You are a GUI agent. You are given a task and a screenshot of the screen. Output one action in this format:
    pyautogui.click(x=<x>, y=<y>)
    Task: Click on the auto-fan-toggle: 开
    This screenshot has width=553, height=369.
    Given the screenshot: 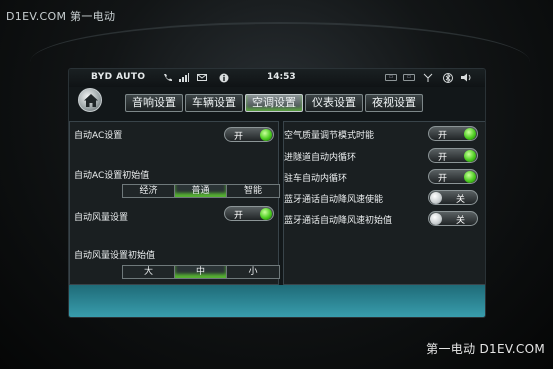 What is the action you would take?
    pyautogui.click(x=249, y=213)
    